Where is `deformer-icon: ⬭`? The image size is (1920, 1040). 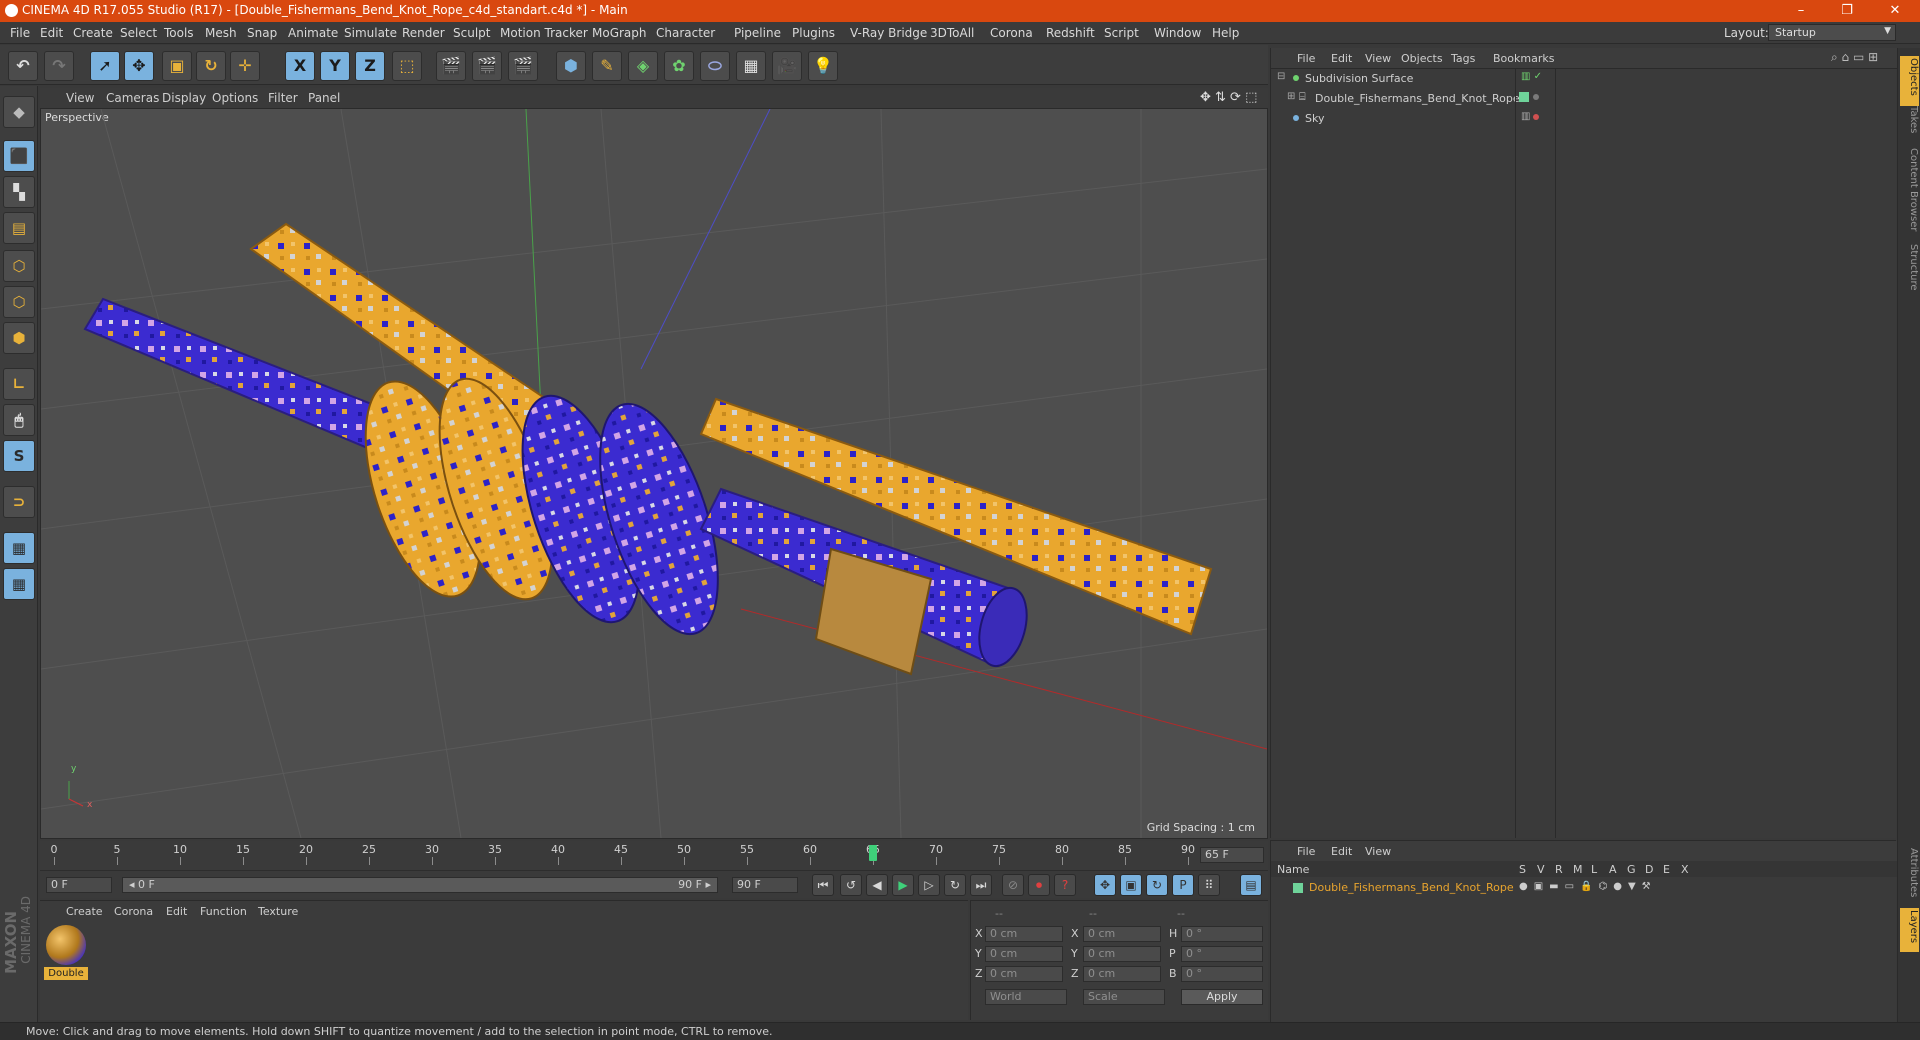 deformer-icon: ⬭ is located at coordinates (715, 66).